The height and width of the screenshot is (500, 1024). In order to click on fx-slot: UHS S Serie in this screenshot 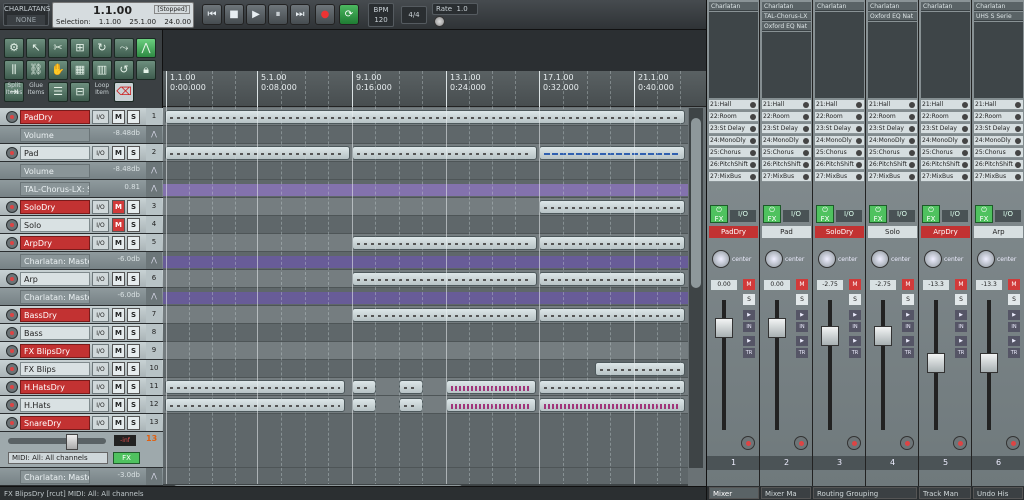, I will do `click(998, 16)`.